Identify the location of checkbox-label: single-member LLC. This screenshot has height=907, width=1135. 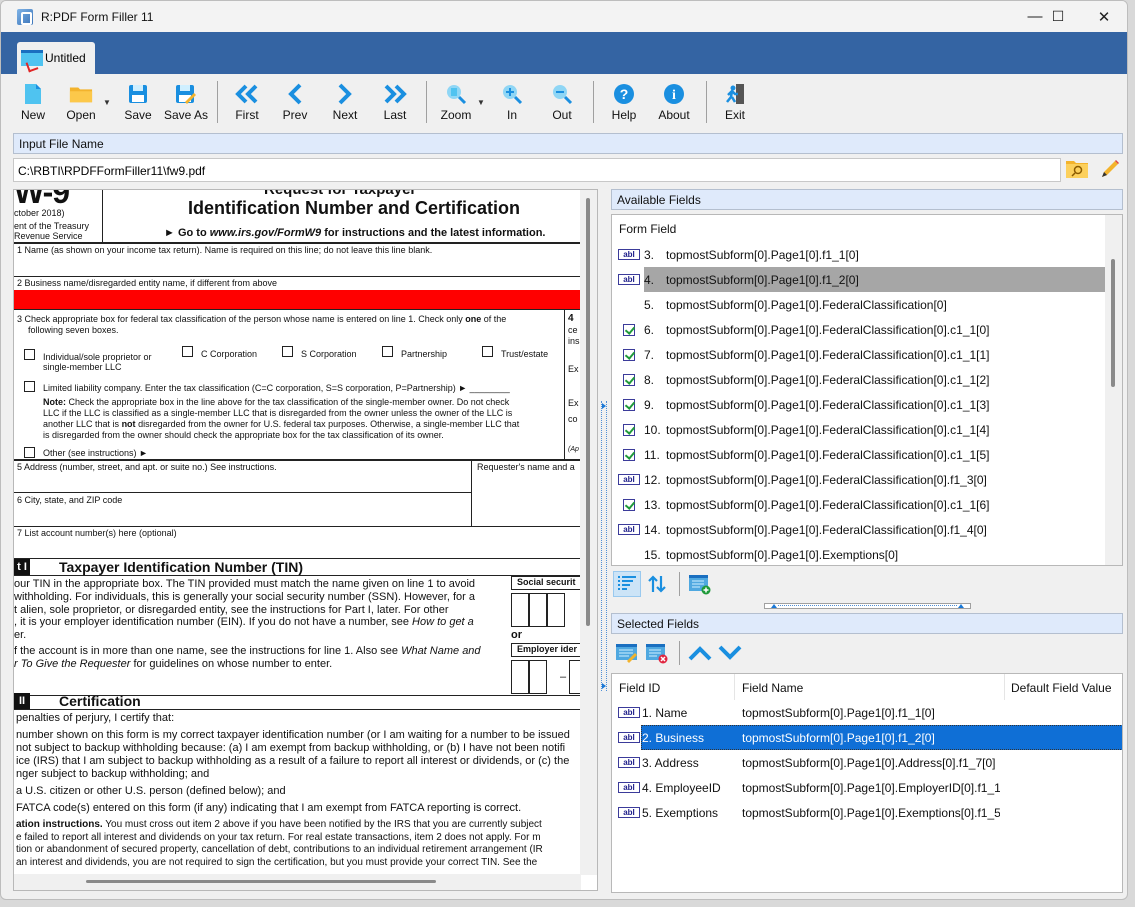
(82, 367).